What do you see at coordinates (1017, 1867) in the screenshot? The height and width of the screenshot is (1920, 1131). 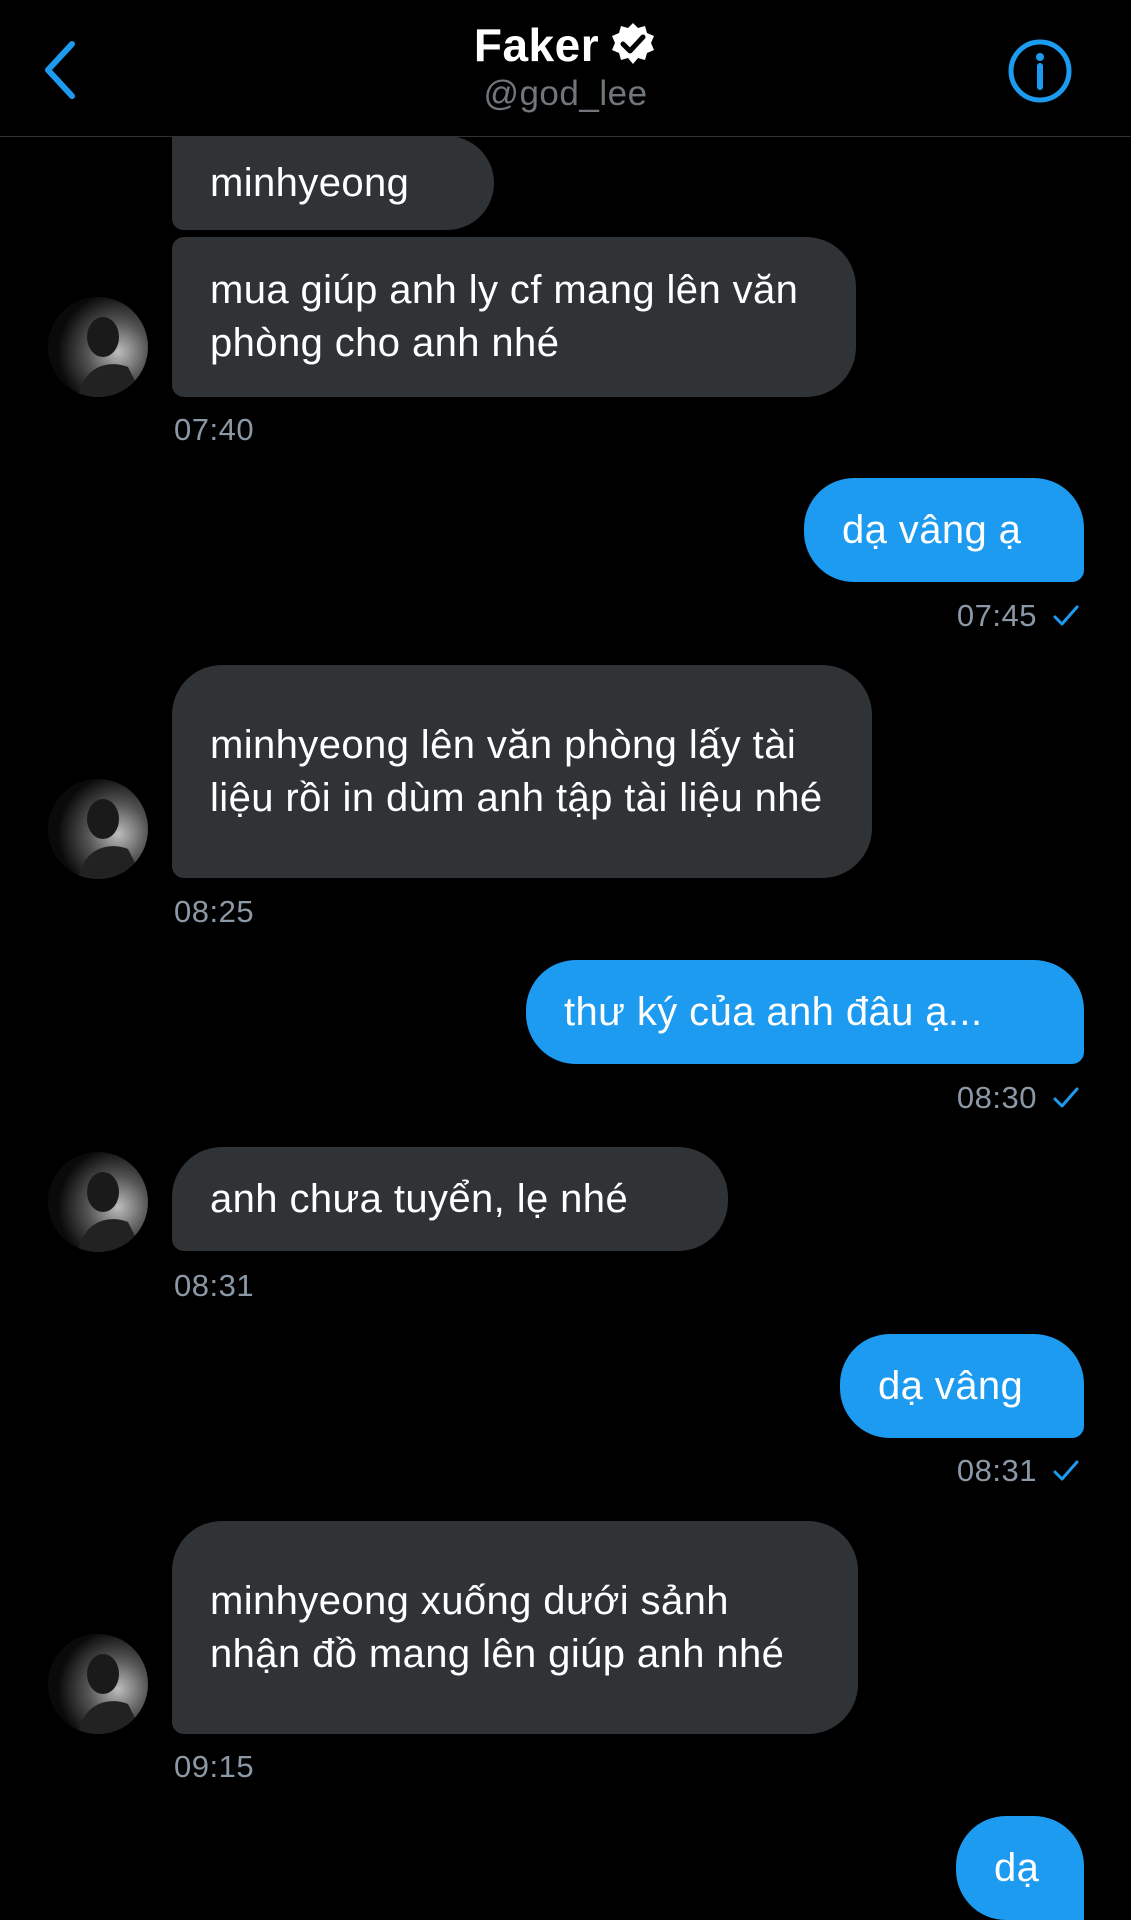 I see `message-text: dạ` at bounding box center [1017, 1867].